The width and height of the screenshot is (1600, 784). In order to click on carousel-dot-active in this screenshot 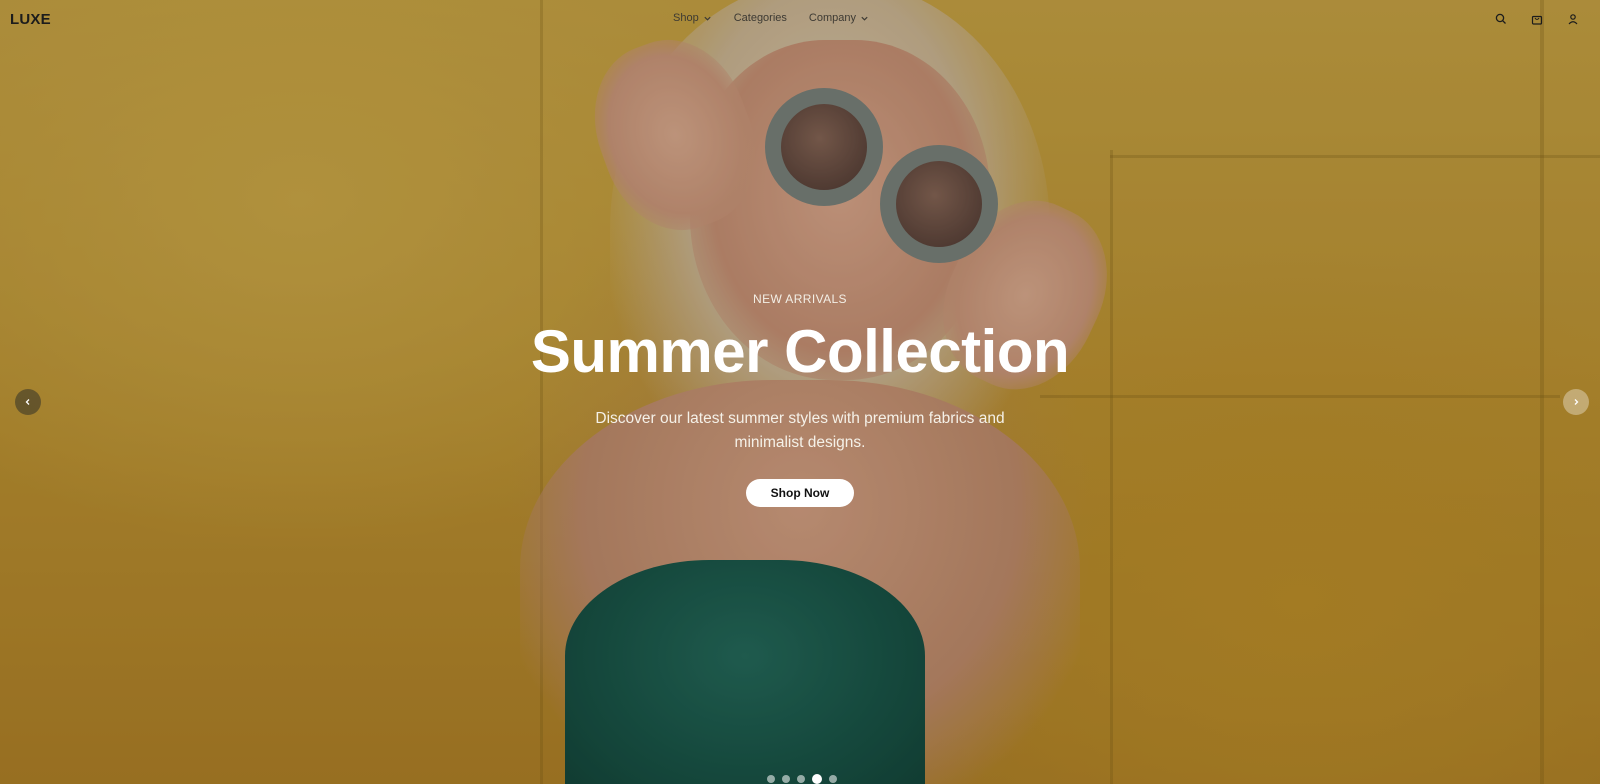, I will do `click(817, 779)`.